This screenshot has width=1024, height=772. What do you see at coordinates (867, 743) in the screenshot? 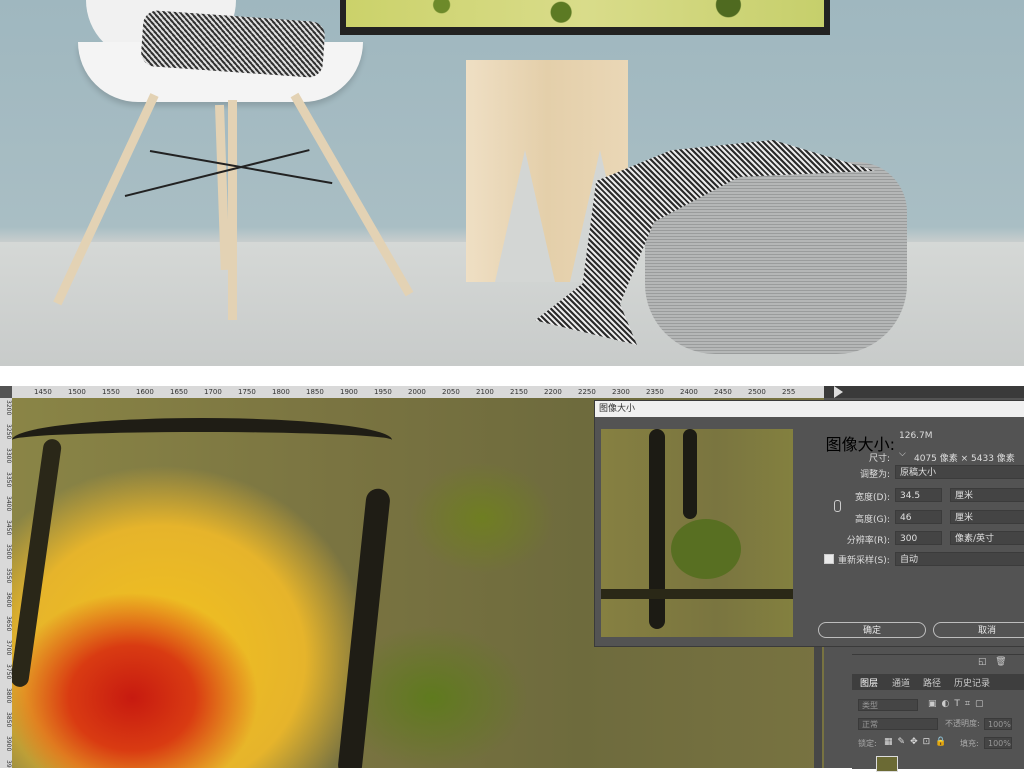
I see `lock-label: 锁定:` at bounding box center [867, 743].